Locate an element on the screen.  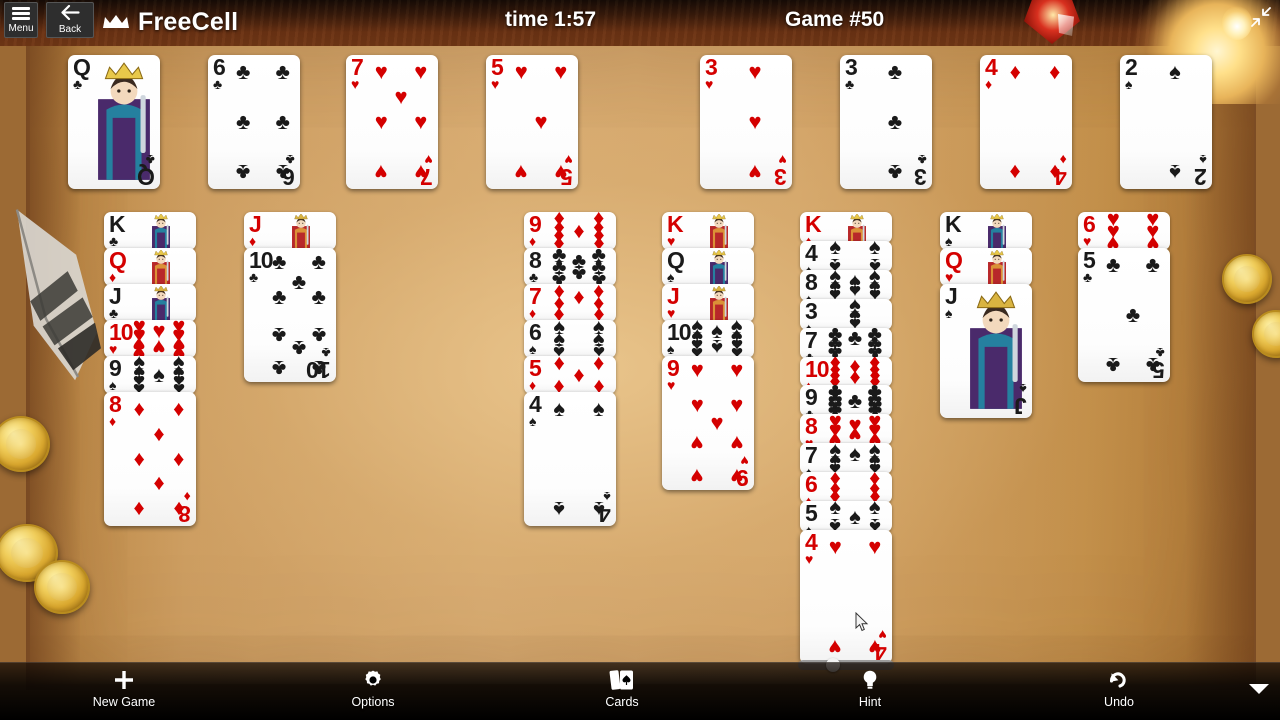
playing-card: 10 ♠ ♠ ♠ ♠ ♠ ♠ ♠ ♠ ♠ ♠ ♠ is located at coordinates (708, 339).